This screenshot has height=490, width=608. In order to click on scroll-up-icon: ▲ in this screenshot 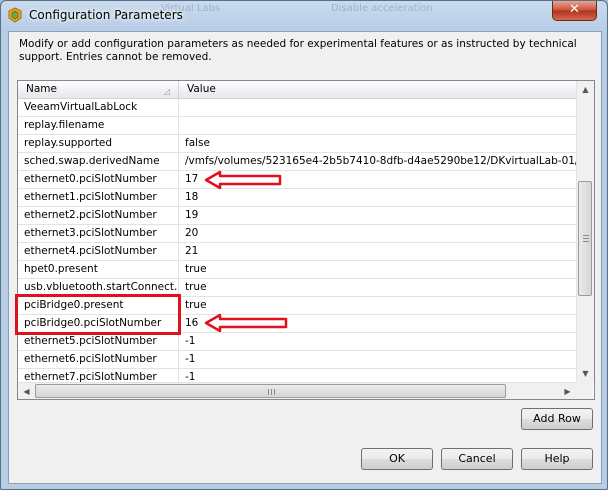, I will do `click(585, 89)`.